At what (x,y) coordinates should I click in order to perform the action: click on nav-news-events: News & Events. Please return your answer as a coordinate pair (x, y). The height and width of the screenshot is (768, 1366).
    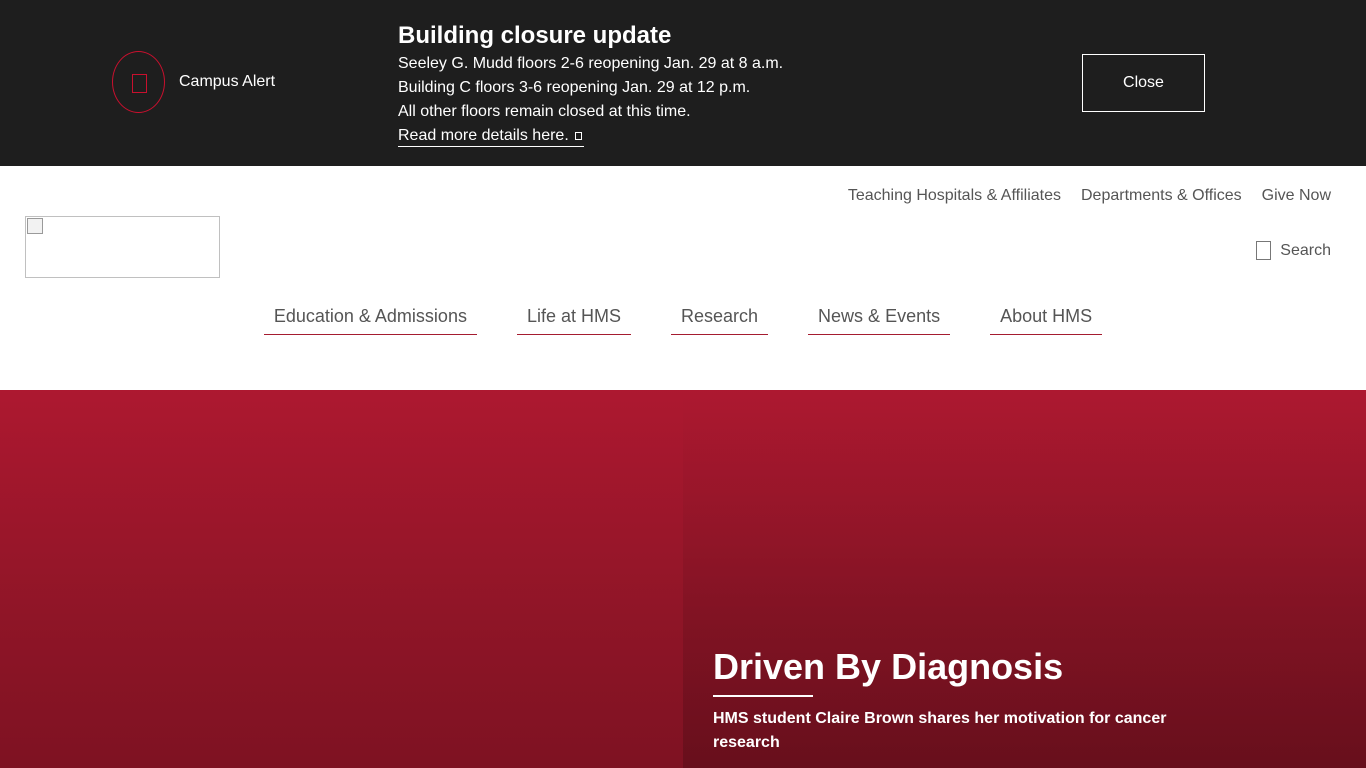
    Looking at the image, I should click on (879, 320).